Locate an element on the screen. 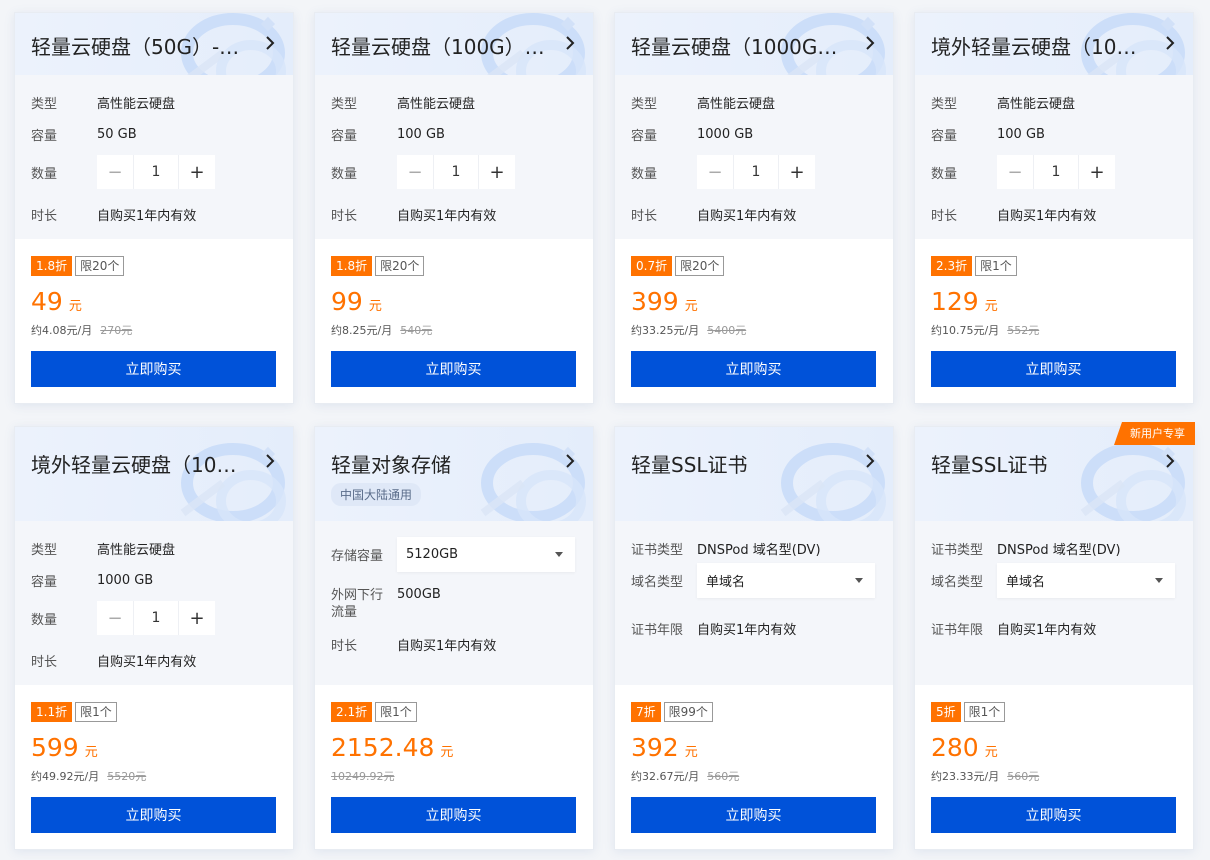 This screenshot has height=860, width=1210. card-header: 轻量SSL证书 is located at coordinates (754, 474).